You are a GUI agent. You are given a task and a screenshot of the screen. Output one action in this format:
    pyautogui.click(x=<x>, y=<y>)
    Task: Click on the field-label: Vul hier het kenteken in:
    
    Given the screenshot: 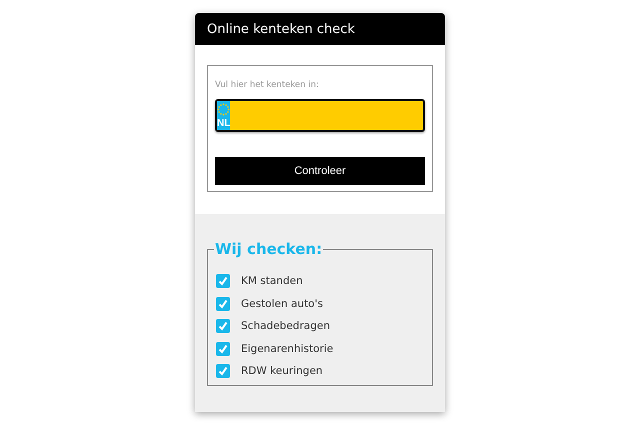 What is the action you would take?
    pyautogui.click(x=267, y=85)
    